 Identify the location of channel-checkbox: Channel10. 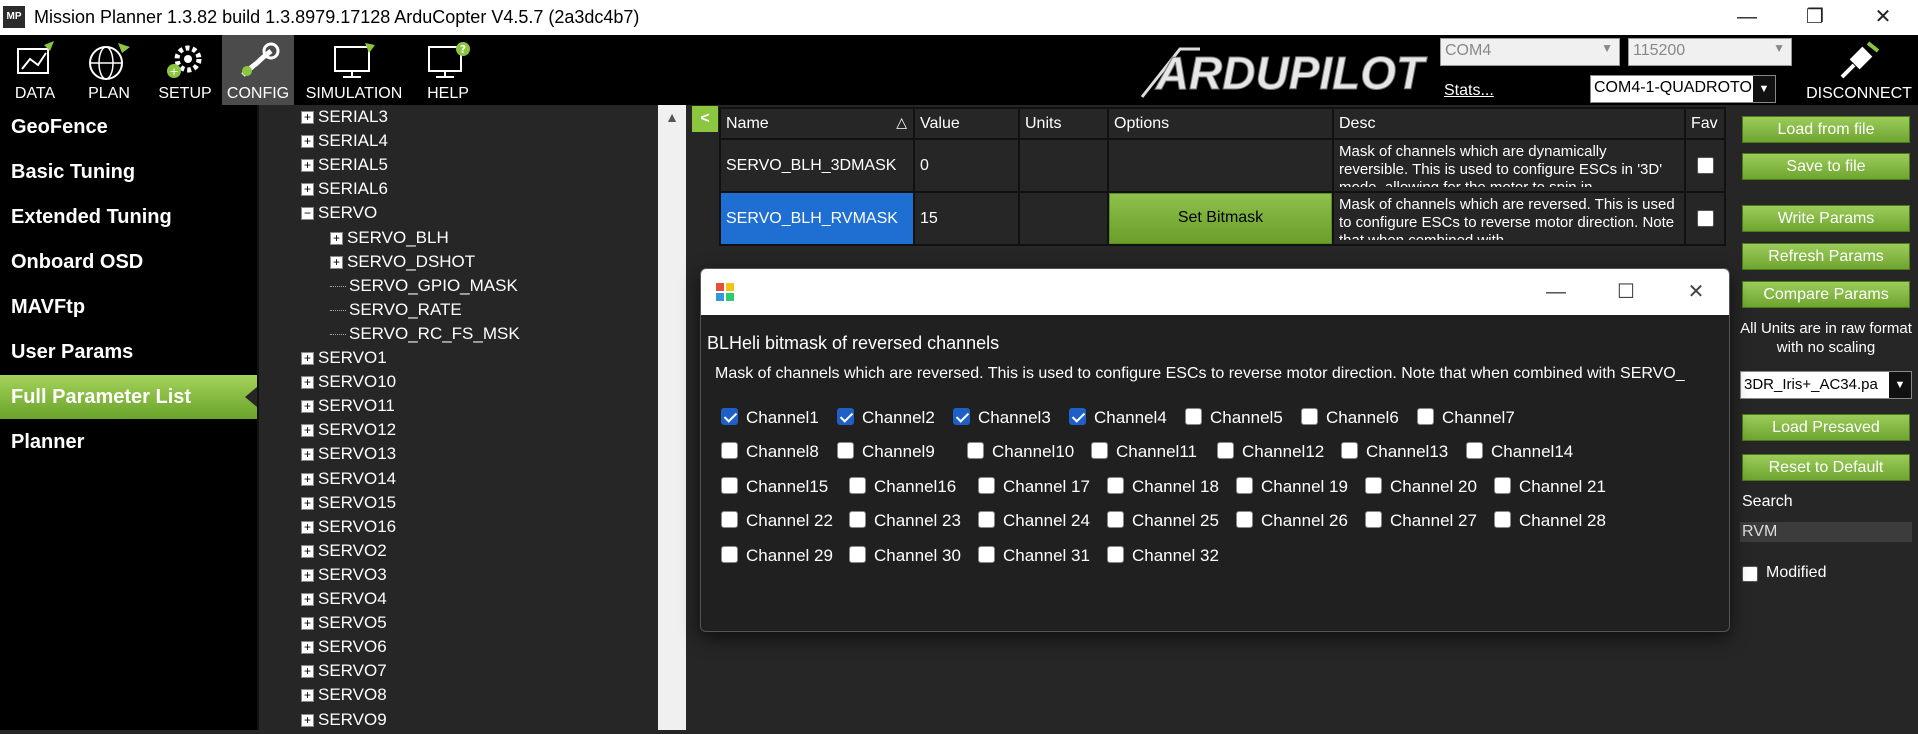
(1020, 453).